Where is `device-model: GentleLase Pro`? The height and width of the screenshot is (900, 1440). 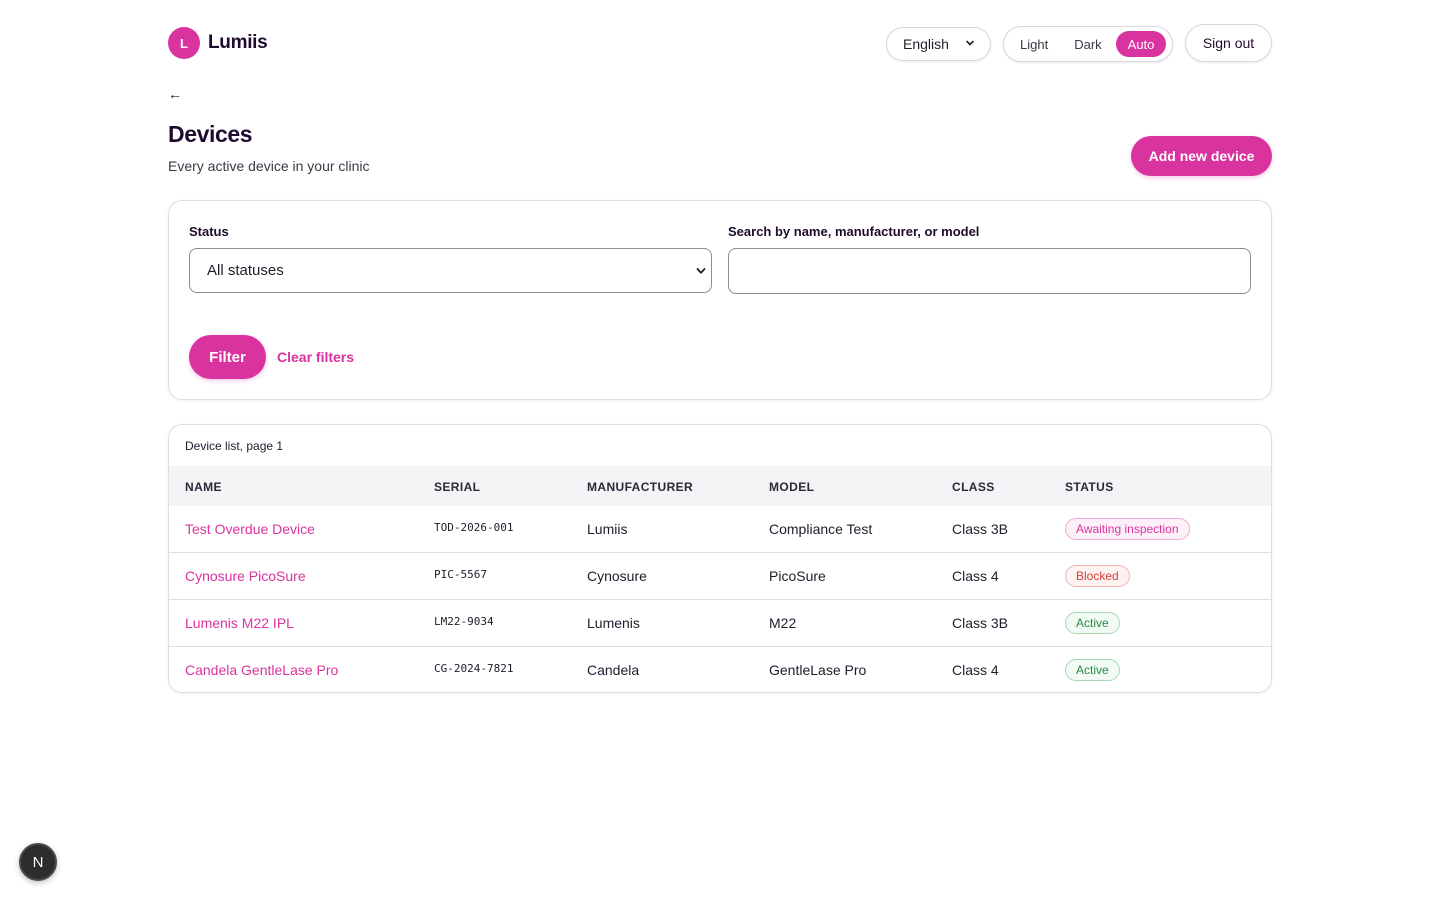
device-model: GentleLase Pro is located at coordinates (818, 670).